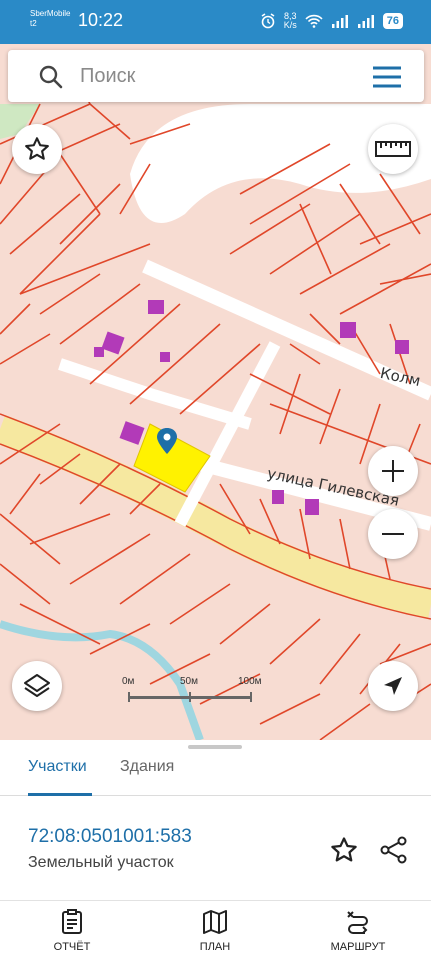  What do you see at coordinates (215, 922) in the screenshot?
I see `map-plan-icon` at bounding box center [215, 922].